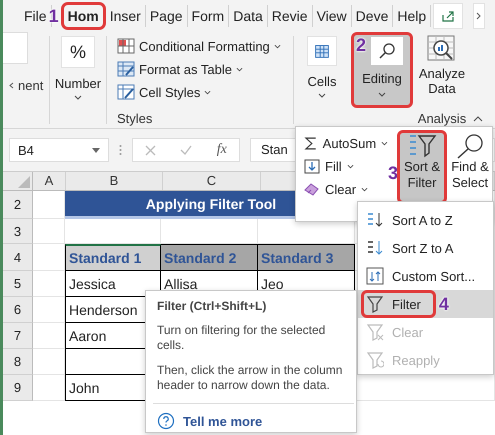  Describe the element at coordinates (113, 257) in the screenshot. I see `header-cell: Standard 1` at that location.